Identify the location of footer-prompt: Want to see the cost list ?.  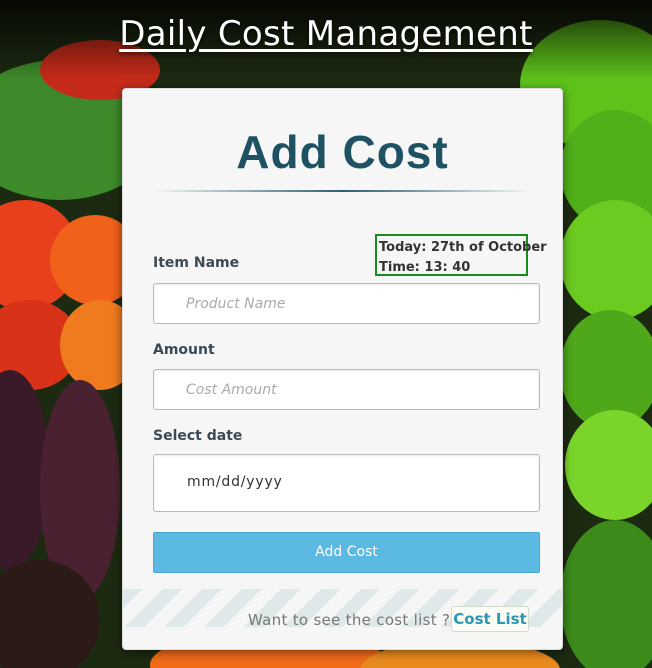
(349, 620).